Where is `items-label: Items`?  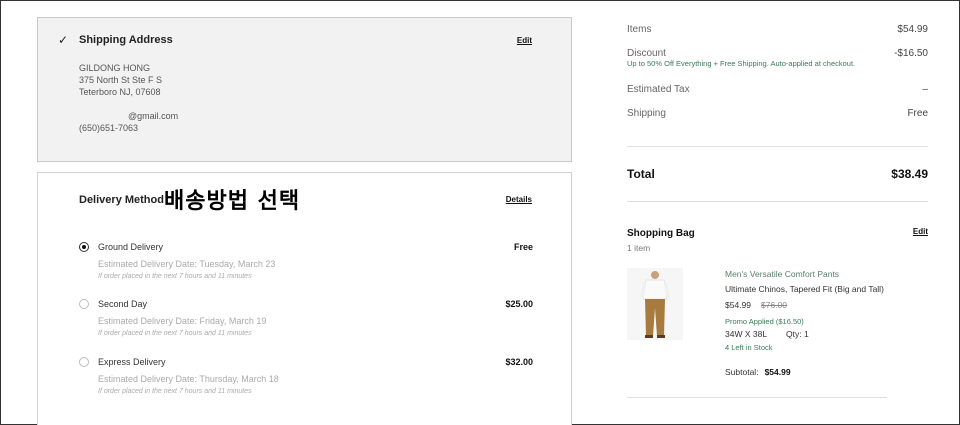
items-label: Items is located at coordinates (639, 29).